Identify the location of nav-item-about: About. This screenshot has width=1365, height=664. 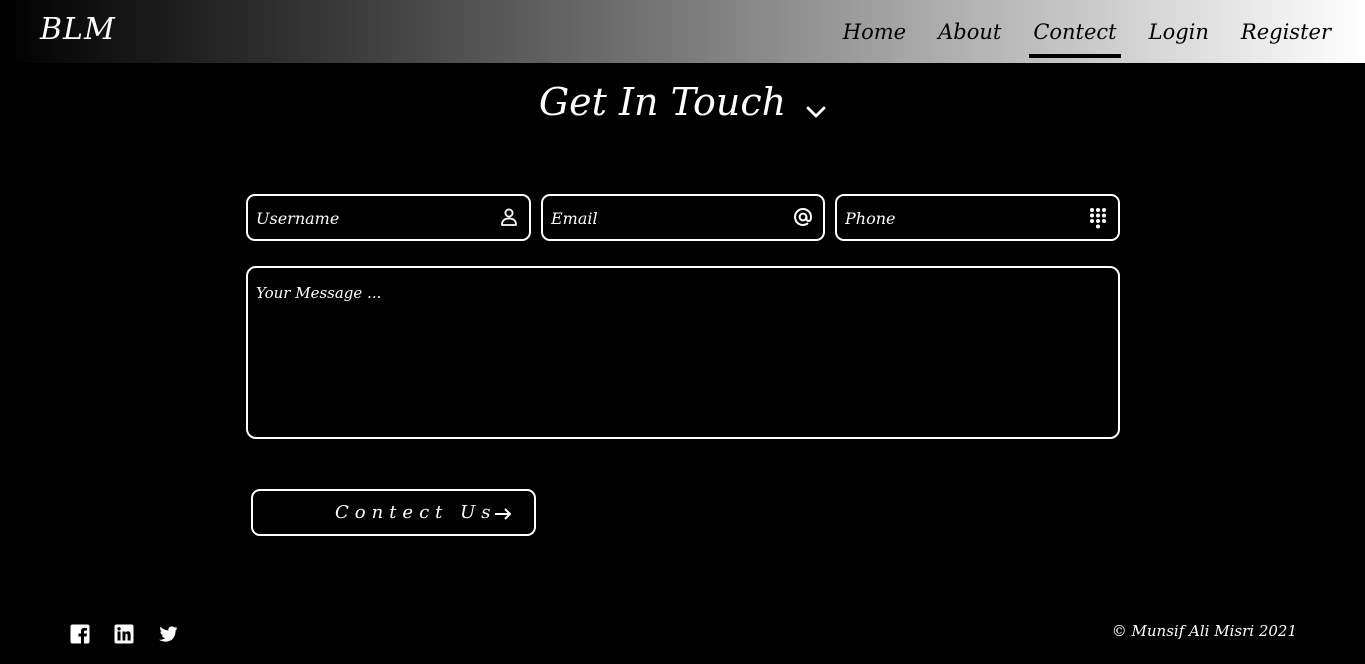
(969, 32).